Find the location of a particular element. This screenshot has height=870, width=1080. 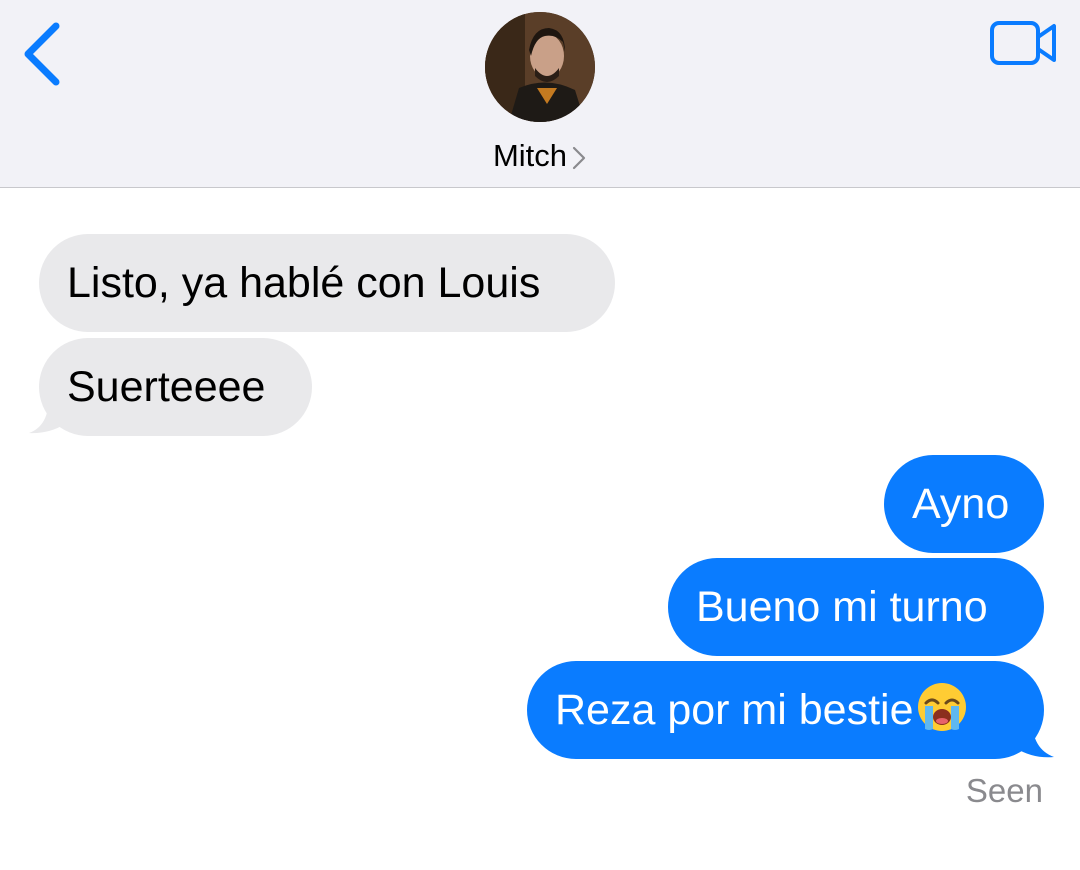

back-button is located at coordinates (42, 53).